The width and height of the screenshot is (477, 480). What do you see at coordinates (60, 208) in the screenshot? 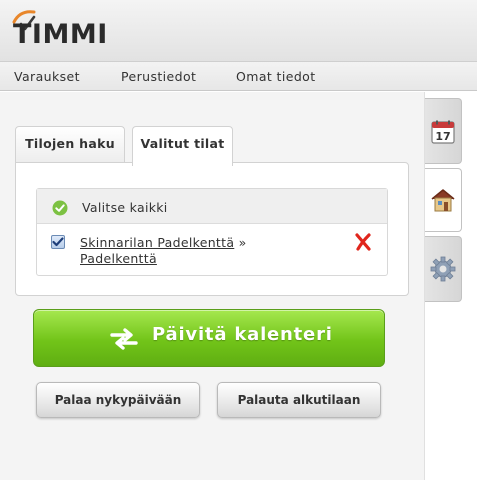
I see `check-circle-icon` at bounding box center [60, 208].